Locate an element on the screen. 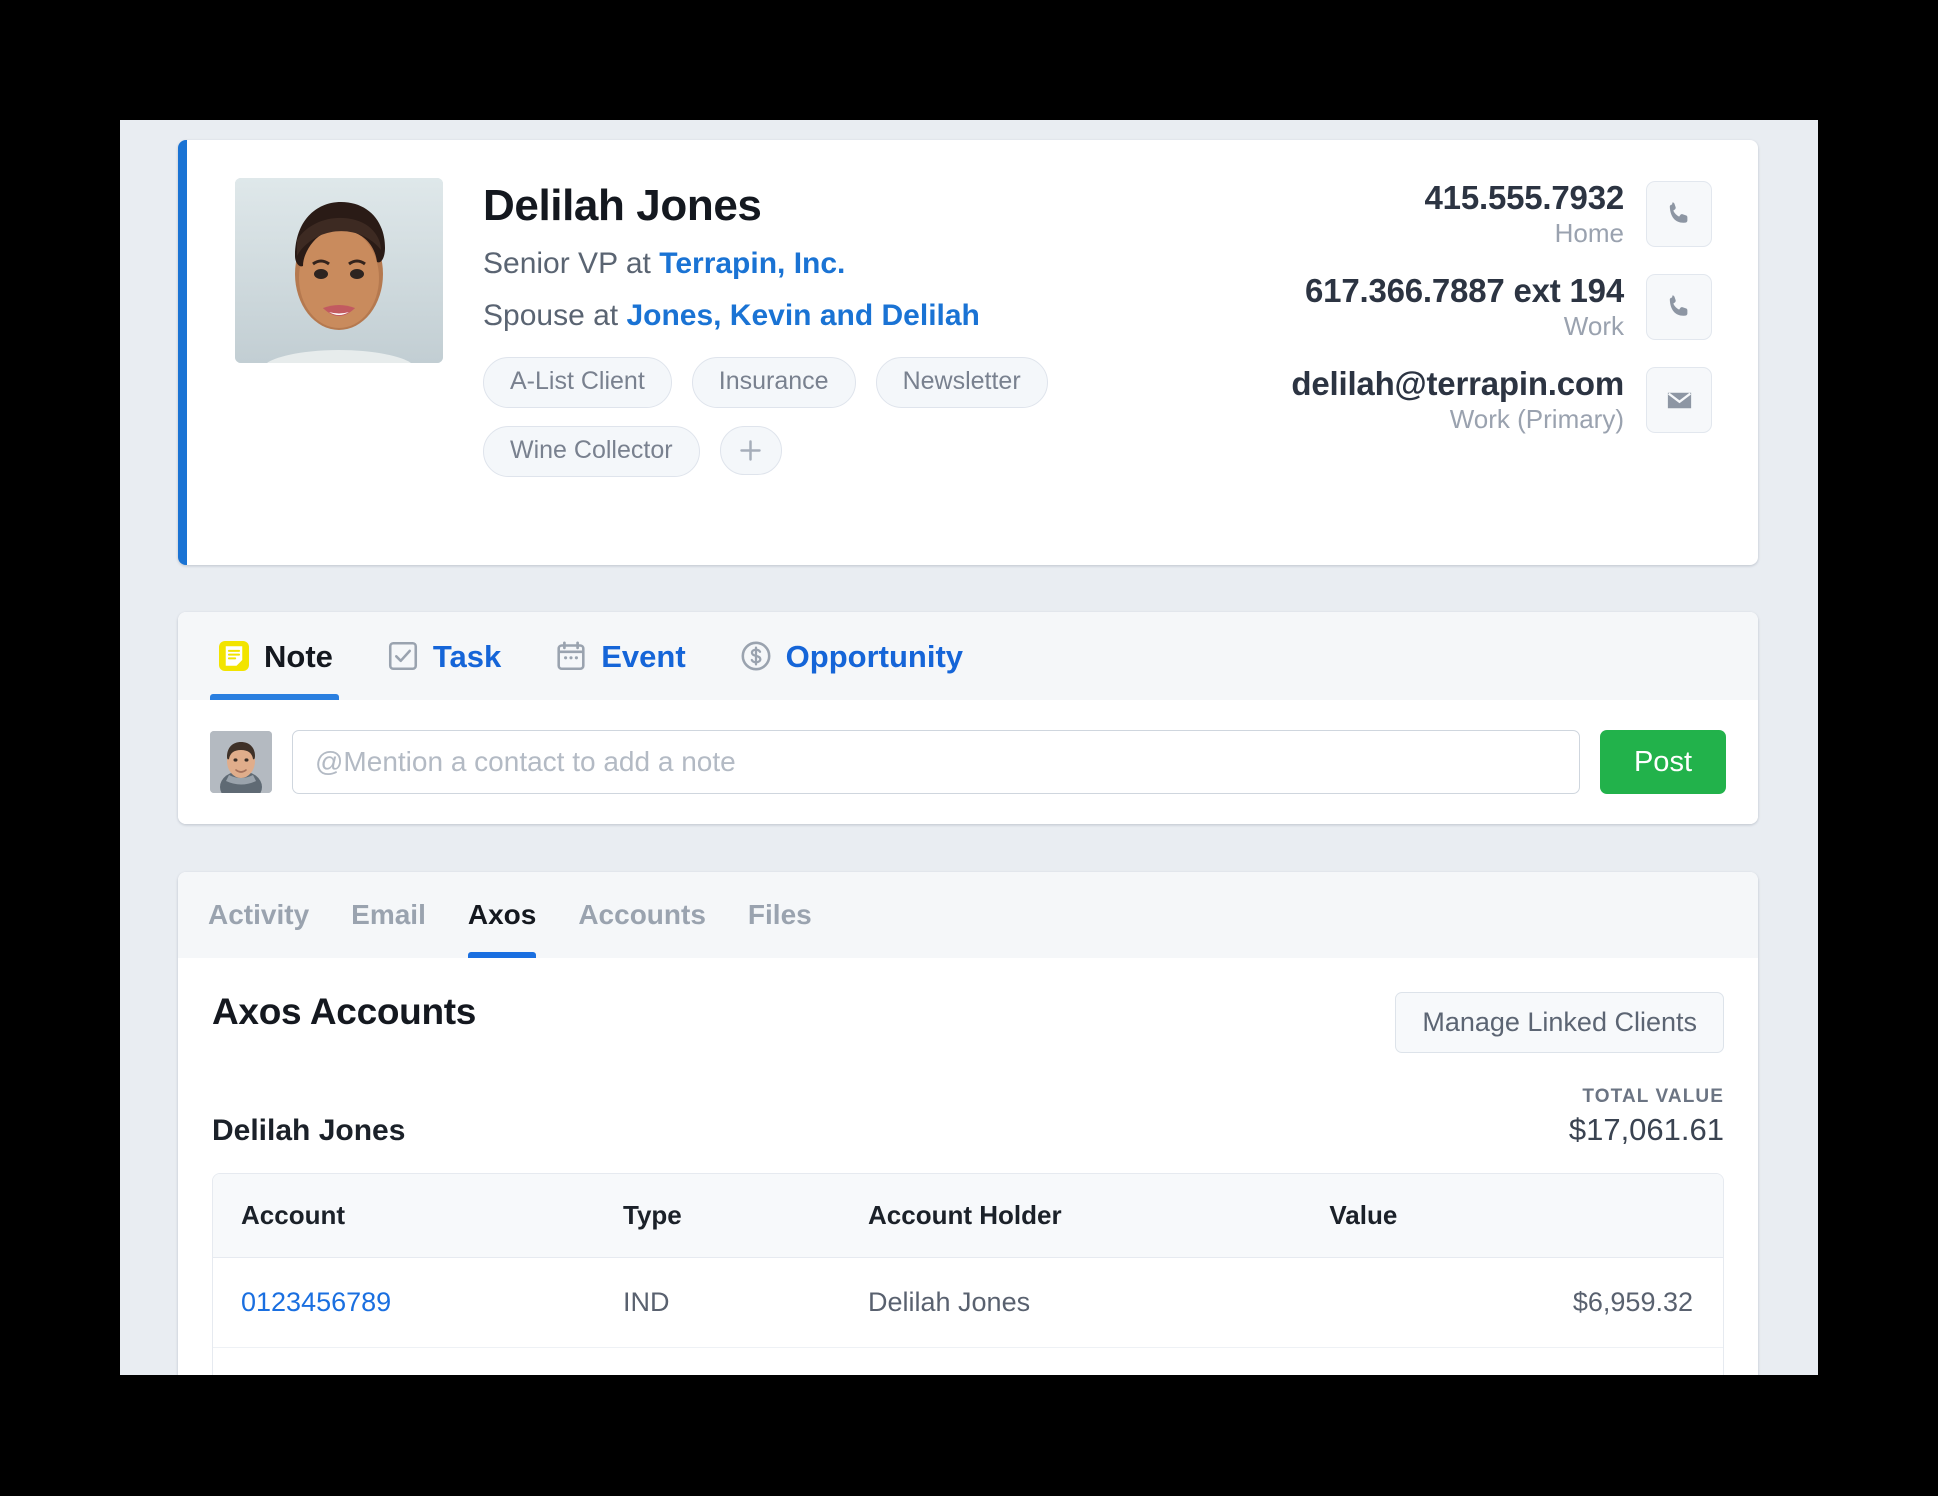 The image size is (1938, 1496). tab-email: Email is located at coordinates (388, 915).